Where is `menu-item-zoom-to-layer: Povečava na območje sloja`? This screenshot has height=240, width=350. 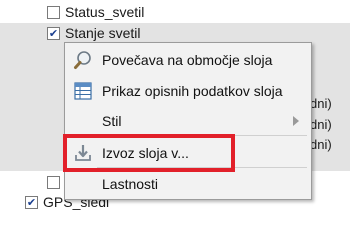 menu-item-zoom-to-layer: Povečava na območje sloja is located at coordinates (188, 60).